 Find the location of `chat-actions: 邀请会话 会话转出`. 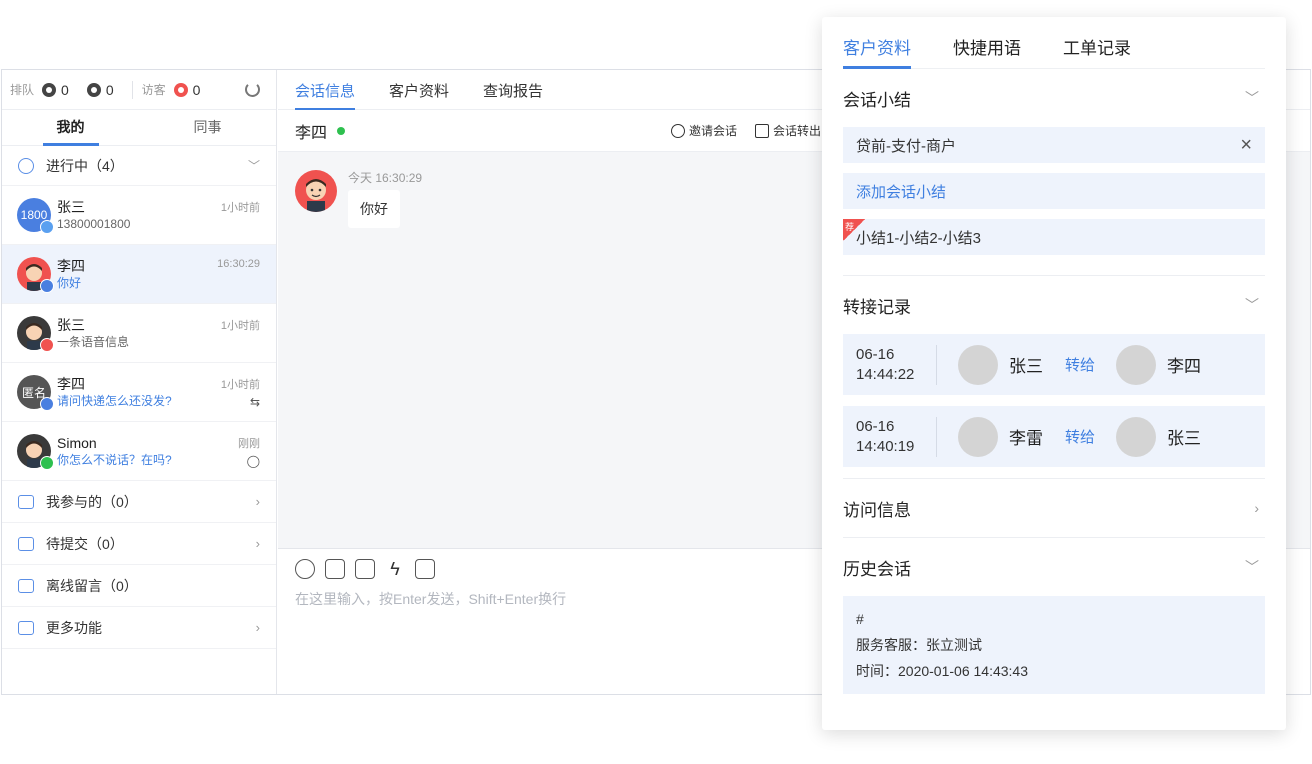

chat-actions: 邀请会话 会话转出 is located at coordinates (746, 130).